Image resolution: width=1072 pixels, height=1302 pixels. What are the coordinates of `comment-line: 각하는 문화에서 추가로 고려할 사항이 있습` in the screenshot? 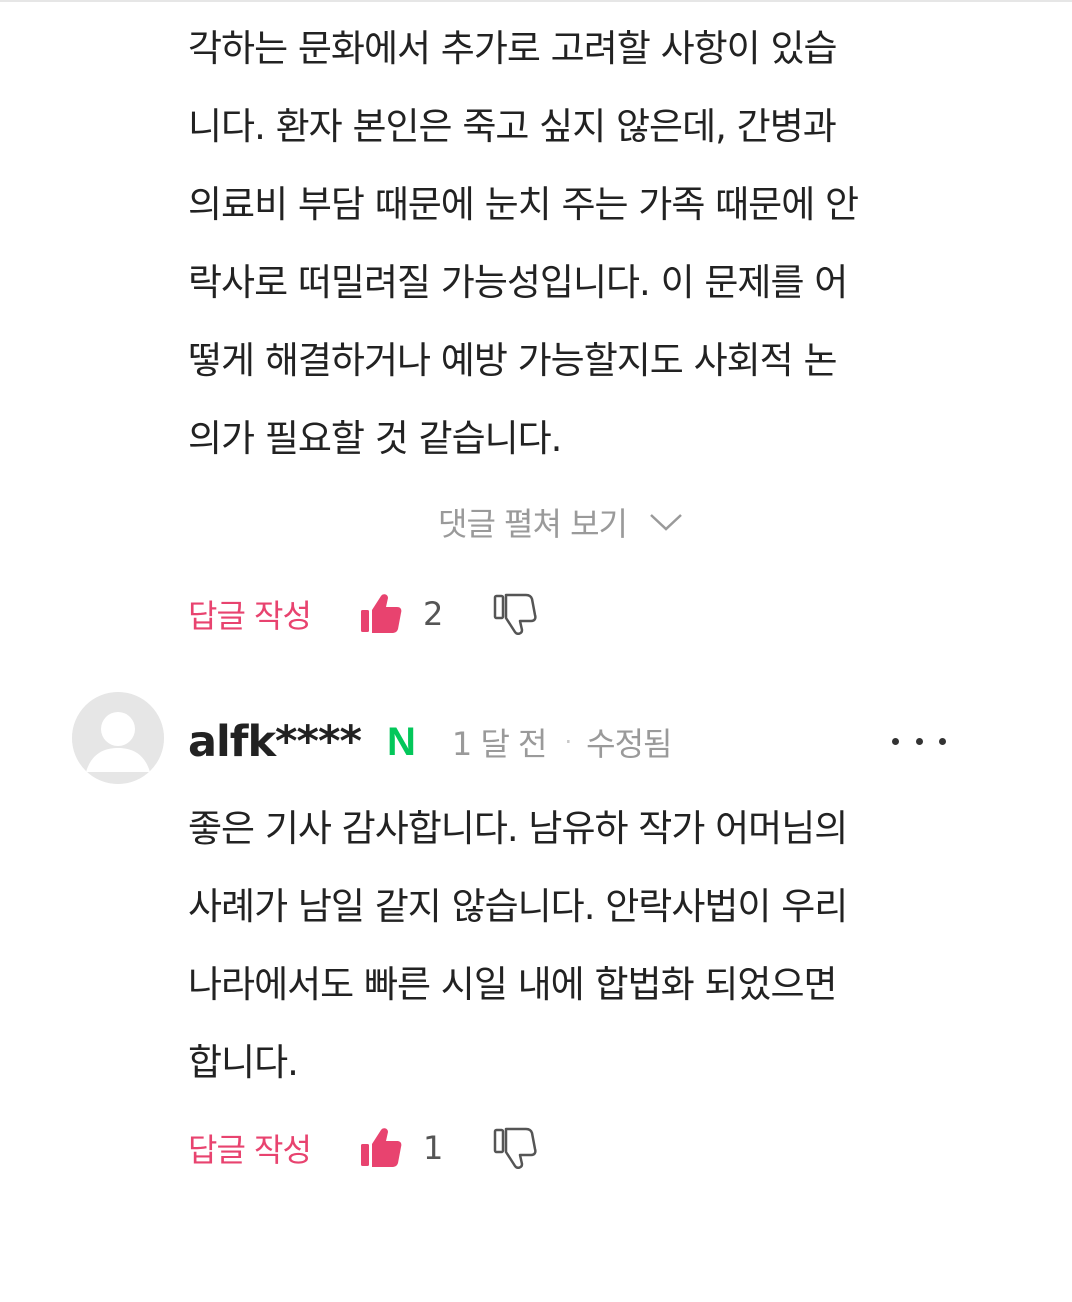 It's located at (513, 48).